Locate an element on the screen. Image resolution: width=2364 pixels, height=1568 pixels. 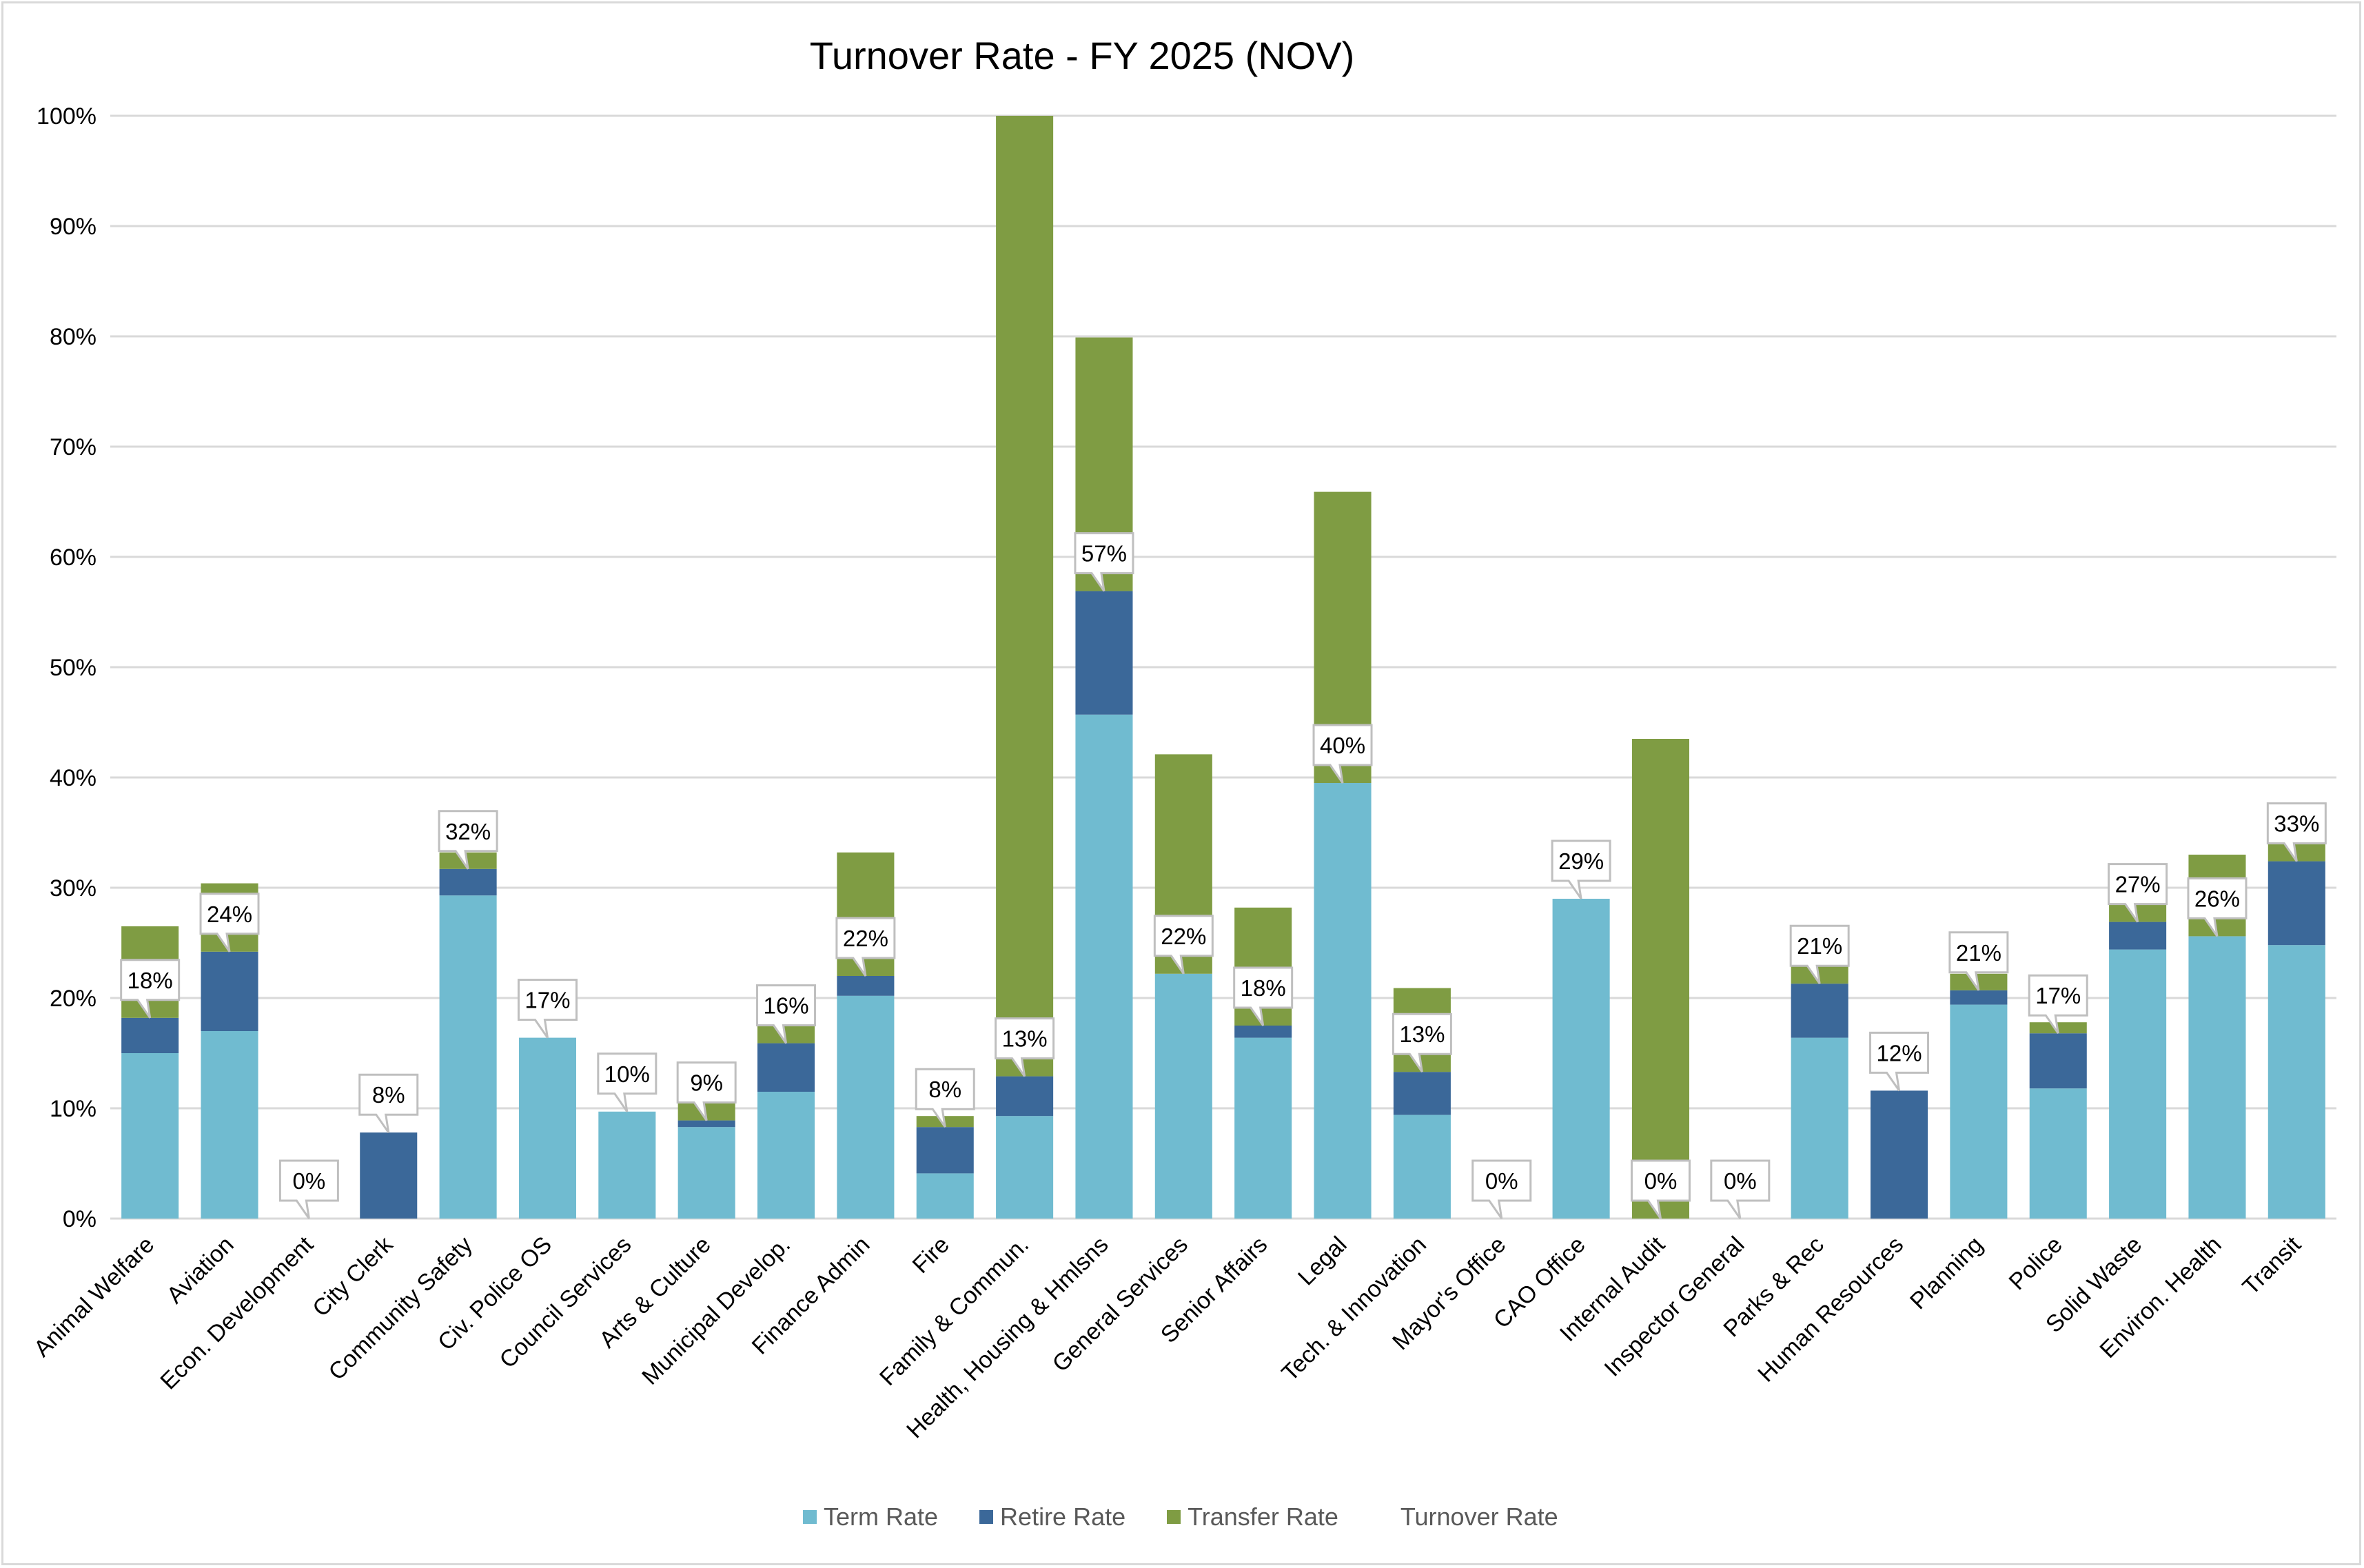
y-tick-label: 40% is located at coordinates (73, 778).